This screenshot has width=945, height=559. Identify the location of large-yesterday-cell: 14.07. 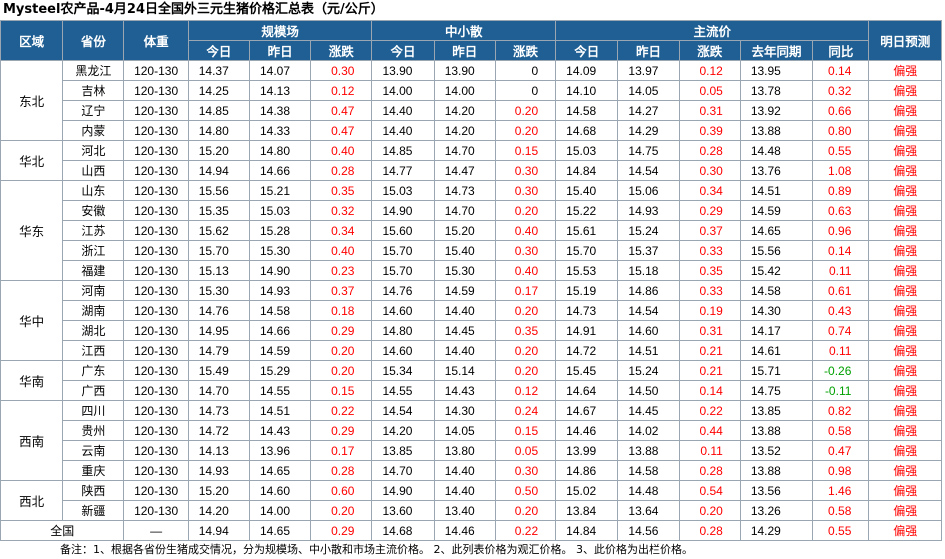
(280, 70).